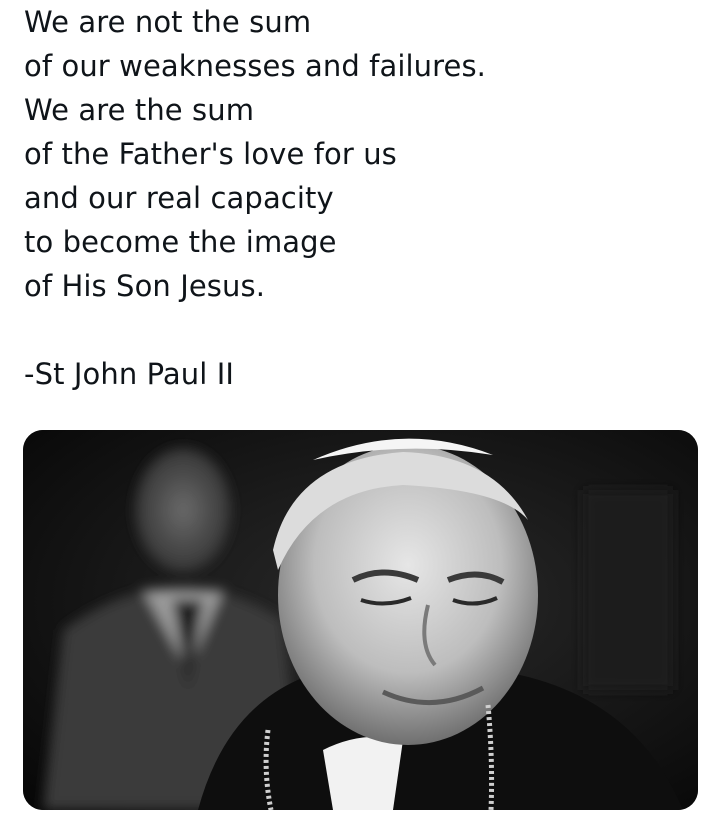 This screenshot has height=819, width=720. I want to click on post-attribution: -St John Paul II, so click(129, 374).